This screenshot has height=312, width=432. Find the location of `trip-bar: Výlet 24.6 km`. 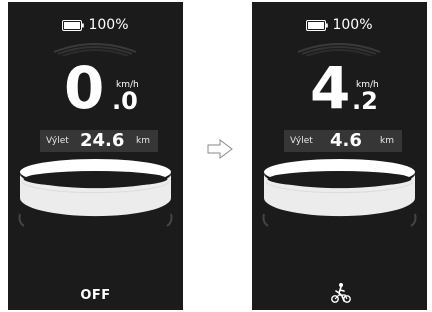

trip-bar: Výlet 24.6 km is located at coordinates (99, 141).